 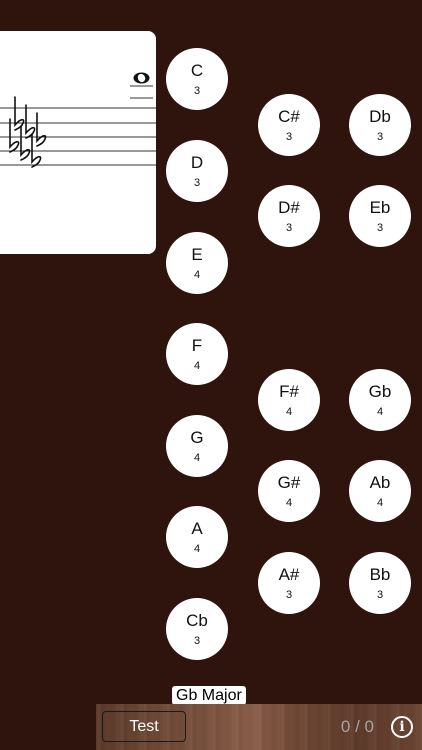 I want to click on note-key-e: E 4, so click(x=197, y=263).